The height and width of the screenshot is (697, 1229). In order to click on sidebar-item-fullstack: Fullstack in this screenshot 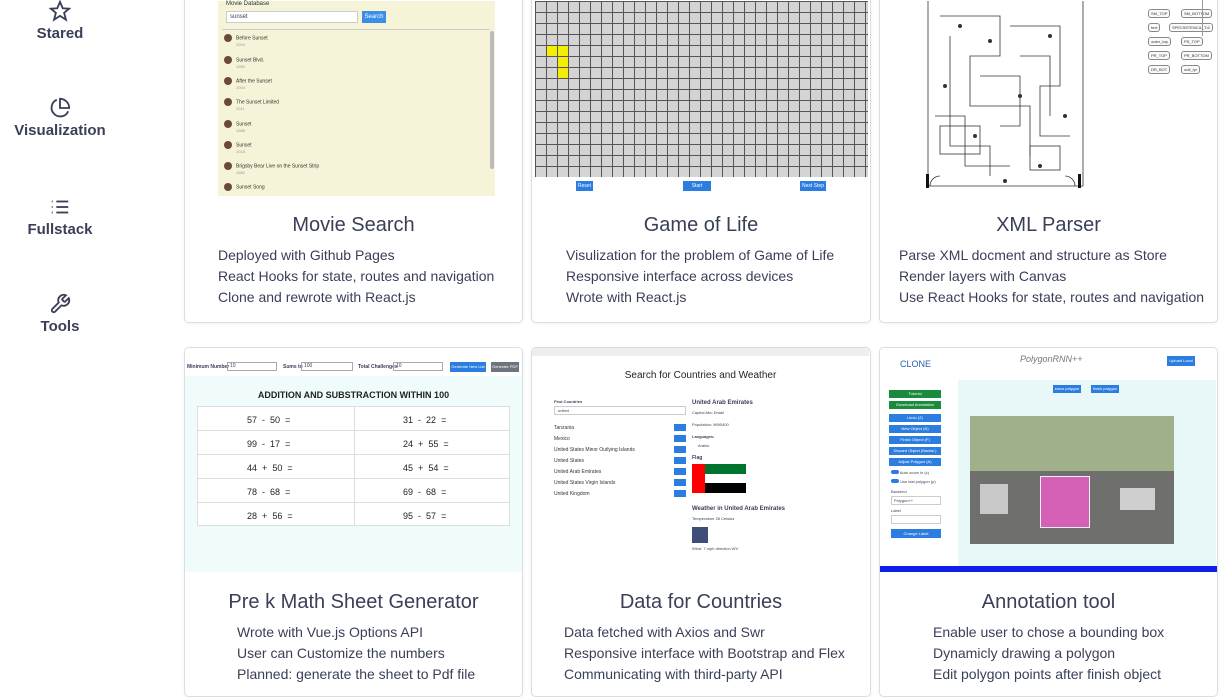, I will do `click(60, 217)`.